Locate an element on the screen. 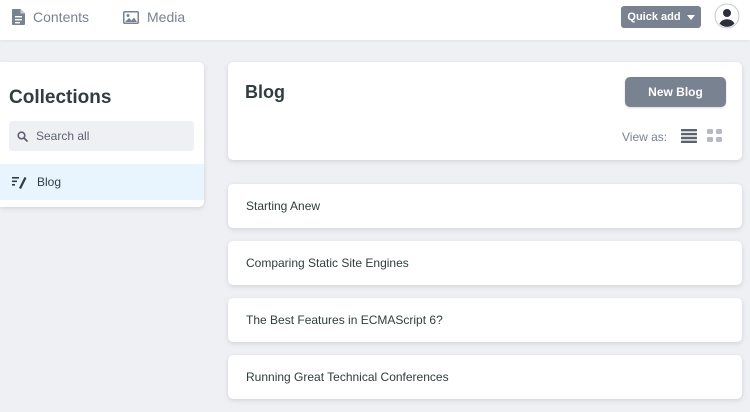 Image resolution: width=750 pixels, height=412 pixels. page-title: Blog is located at coordinates (265, 92).